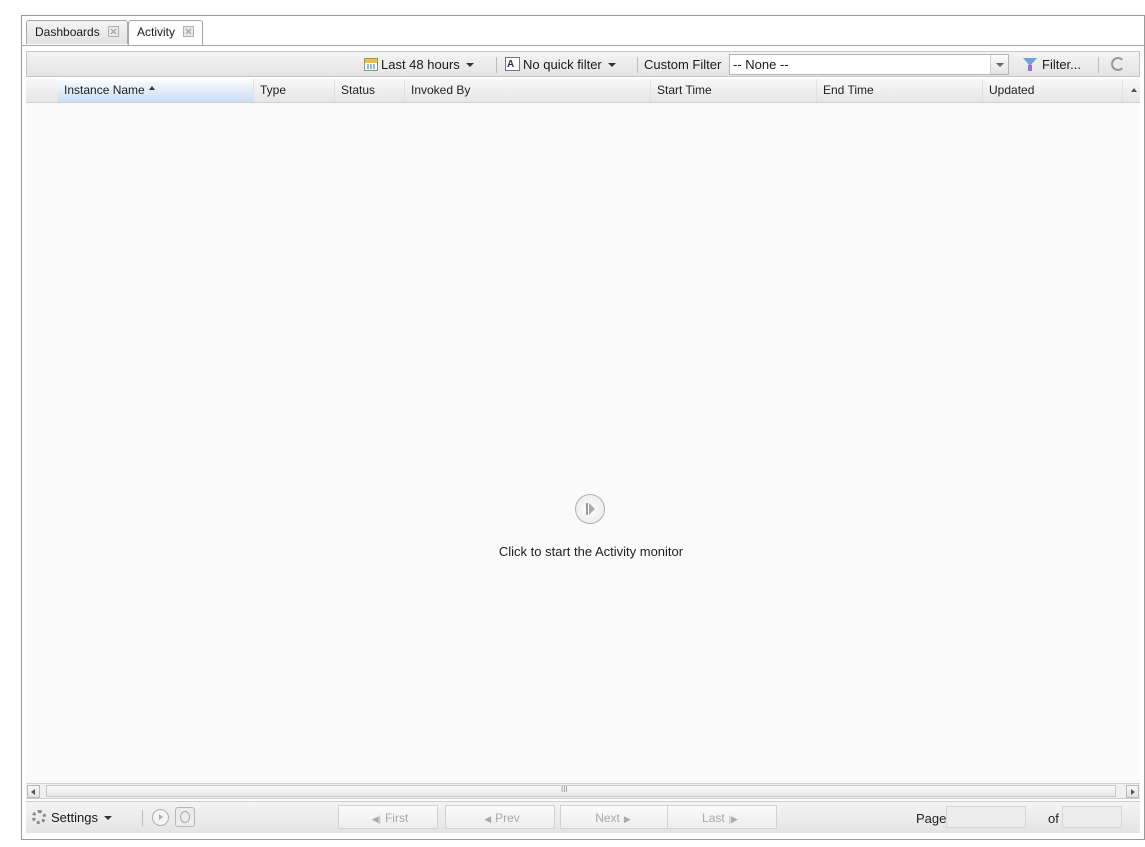  What do you see at coordinates (683, 64) in the screenshot?
I see `custom-filter-label: Custom Filter` at bounding box center [683, 64].